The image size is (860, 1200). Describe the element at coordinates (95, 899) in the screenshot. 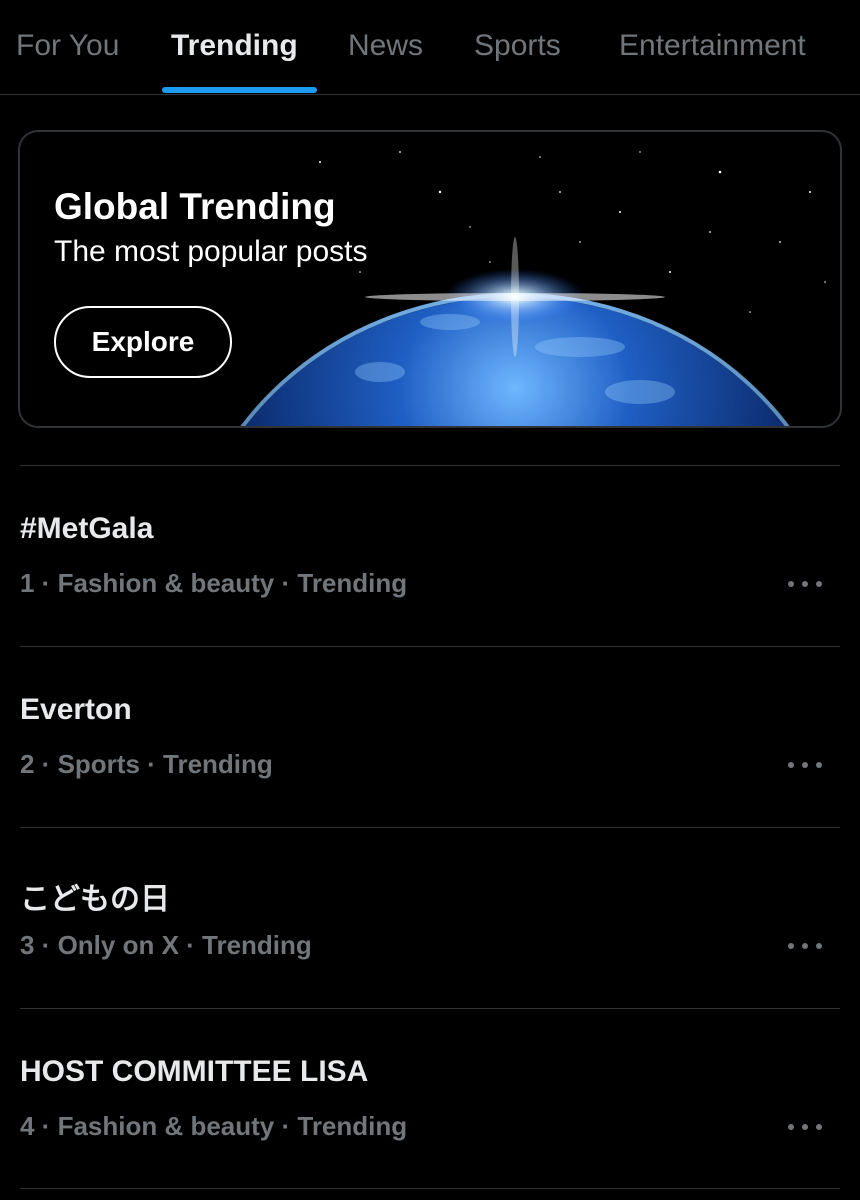

I see `trend-title: こどもの日` at that location.